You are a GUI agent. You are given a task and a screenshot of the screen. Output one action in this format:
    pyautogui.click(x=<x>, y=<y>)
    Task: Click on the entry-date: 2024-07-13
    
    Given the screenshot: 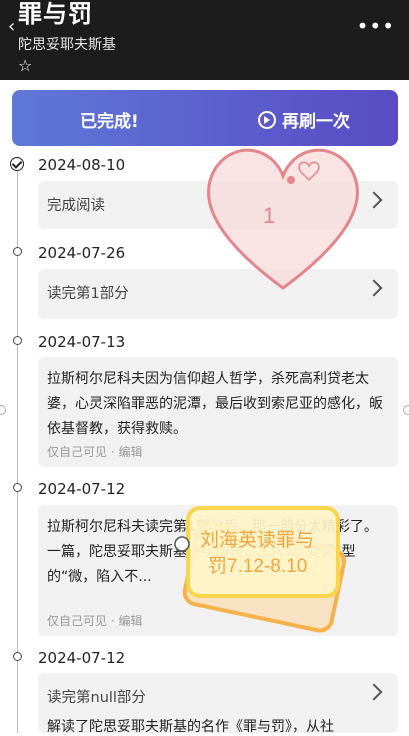 What is the action you would take?
    pyautogui.click(x=82, y=342)
    